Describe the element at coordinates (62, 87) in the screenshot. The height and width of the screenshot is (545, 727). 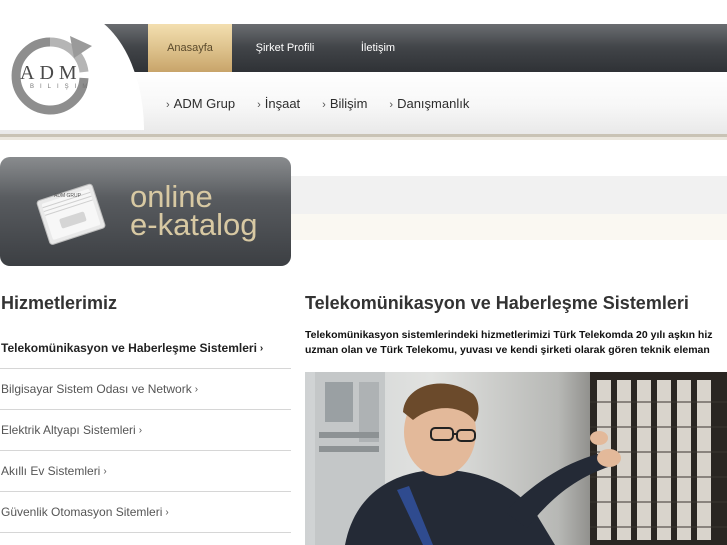
I see `logo-subtext: BILIŞIM` at that location.